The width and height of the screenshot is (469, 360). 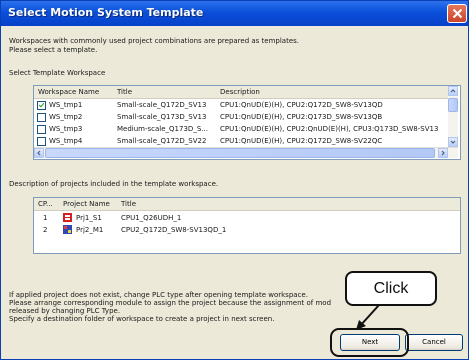 What do you see at coordinates (67, 229) in the screenshot?
I see `motion-project-icon` at bounding box center [67, 229].